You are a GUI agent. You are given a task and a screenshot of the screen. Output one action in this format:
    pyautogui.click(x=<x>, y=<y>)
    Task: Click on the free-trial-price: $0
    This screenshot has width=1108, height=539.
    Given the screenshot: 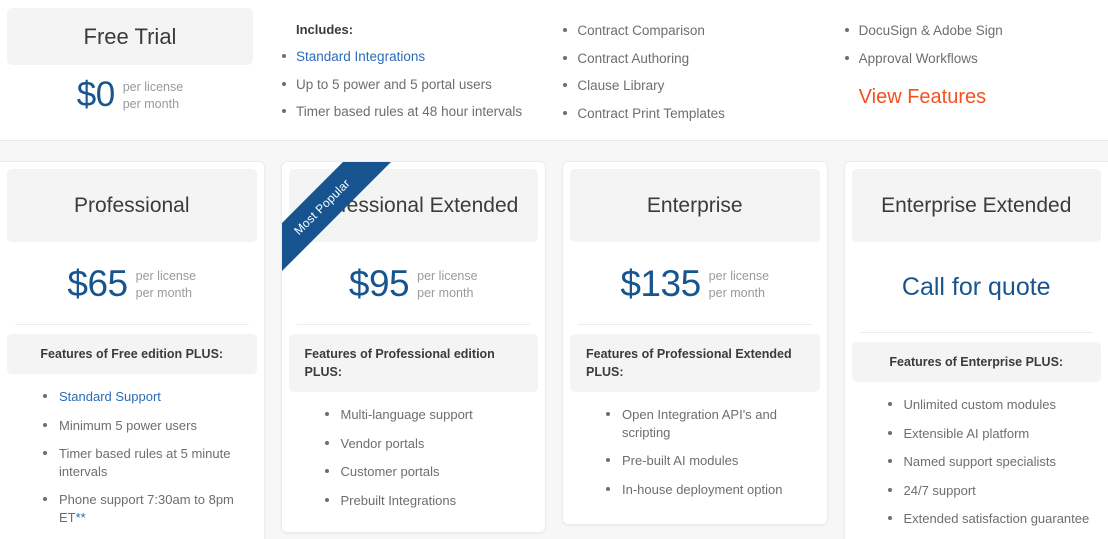 What is the action you would take?
    pyautogui.click(x=95, y=94)
    